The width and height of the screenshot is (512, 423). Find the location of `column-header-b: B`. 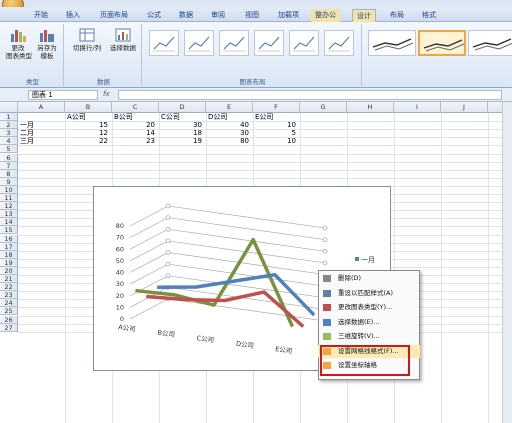

column-header-b: B is located at coordinates (88, 107).